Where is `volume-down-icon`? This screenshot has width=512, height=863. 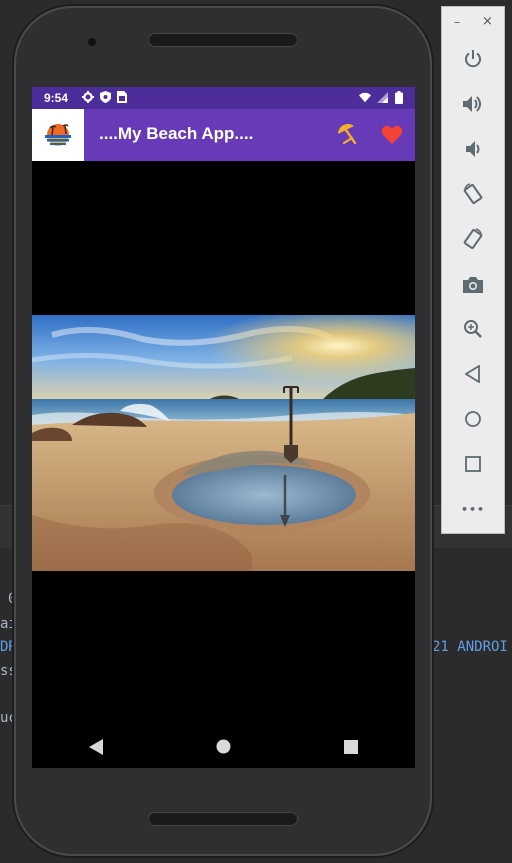 volume-down-icon is located at coordinates (473, 149).